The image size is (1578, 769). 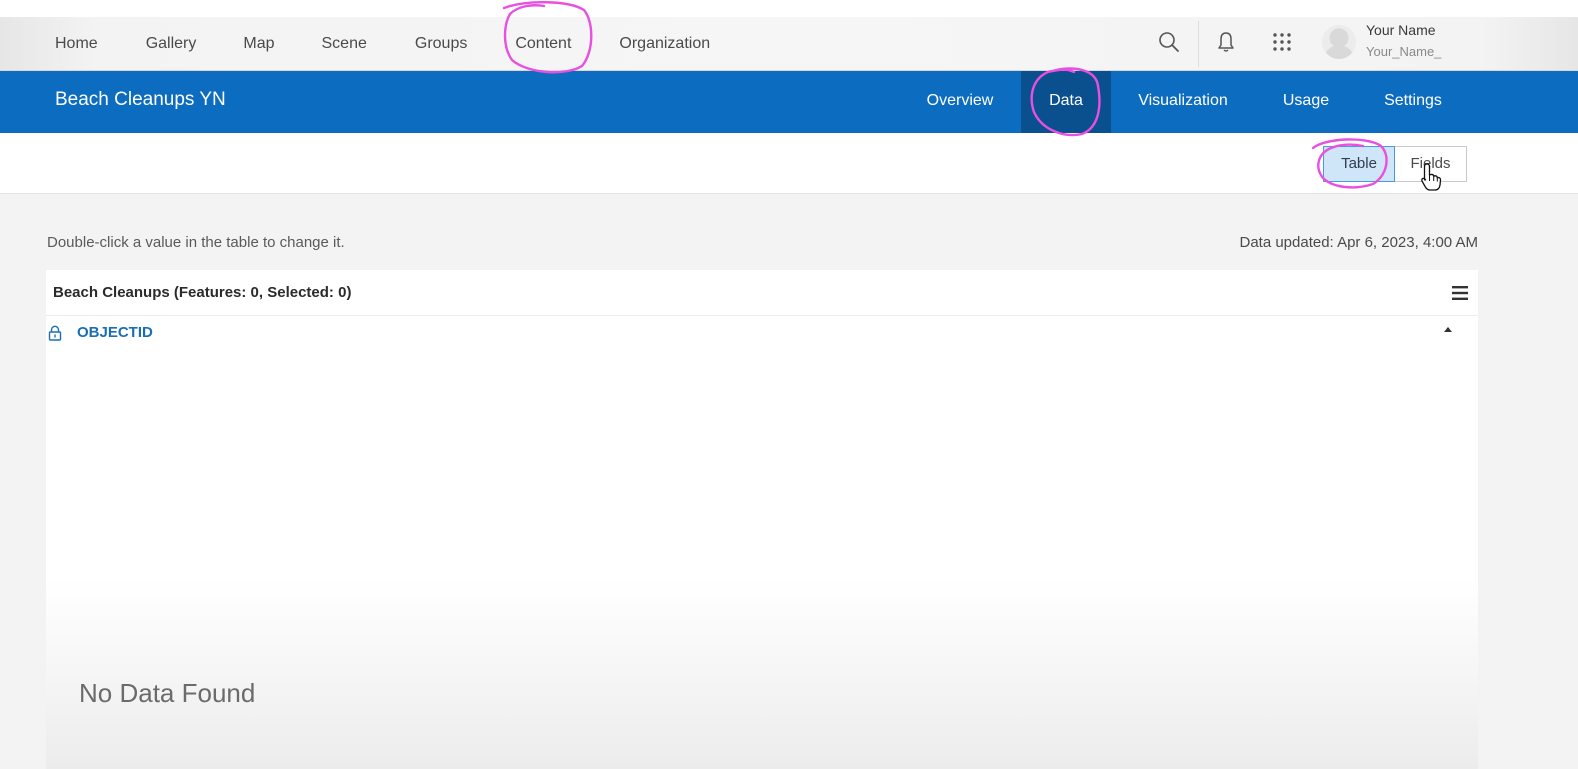 What do you see at coordinates (1339, 42) in the screenshot?
I see `avatar` at bounding box center [1339, 42].